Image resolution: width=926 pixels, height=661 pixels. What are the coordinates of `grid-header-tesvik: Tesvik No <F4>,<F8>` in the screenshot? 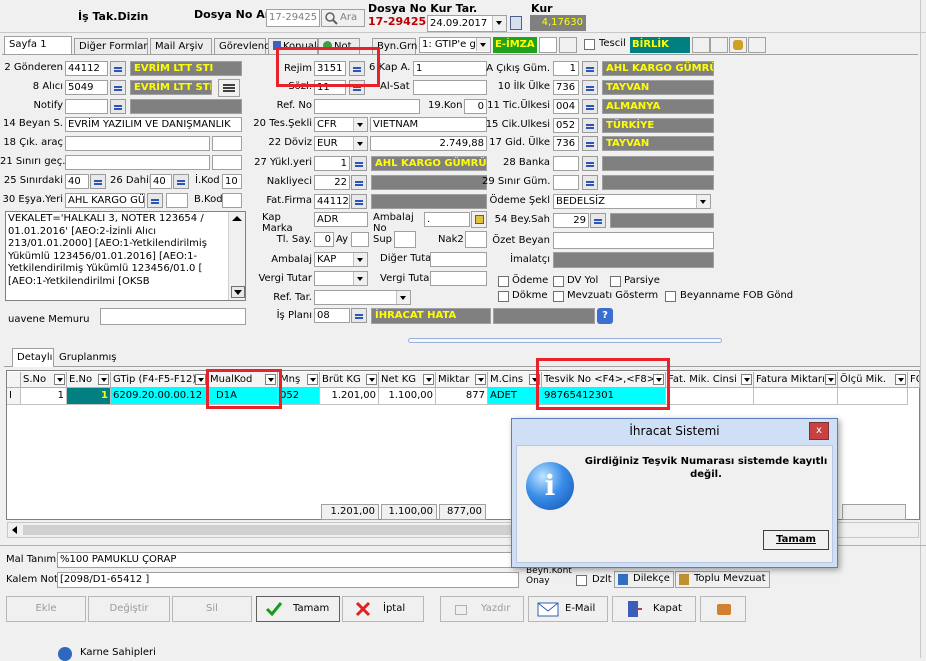 It's located at (604, 380).